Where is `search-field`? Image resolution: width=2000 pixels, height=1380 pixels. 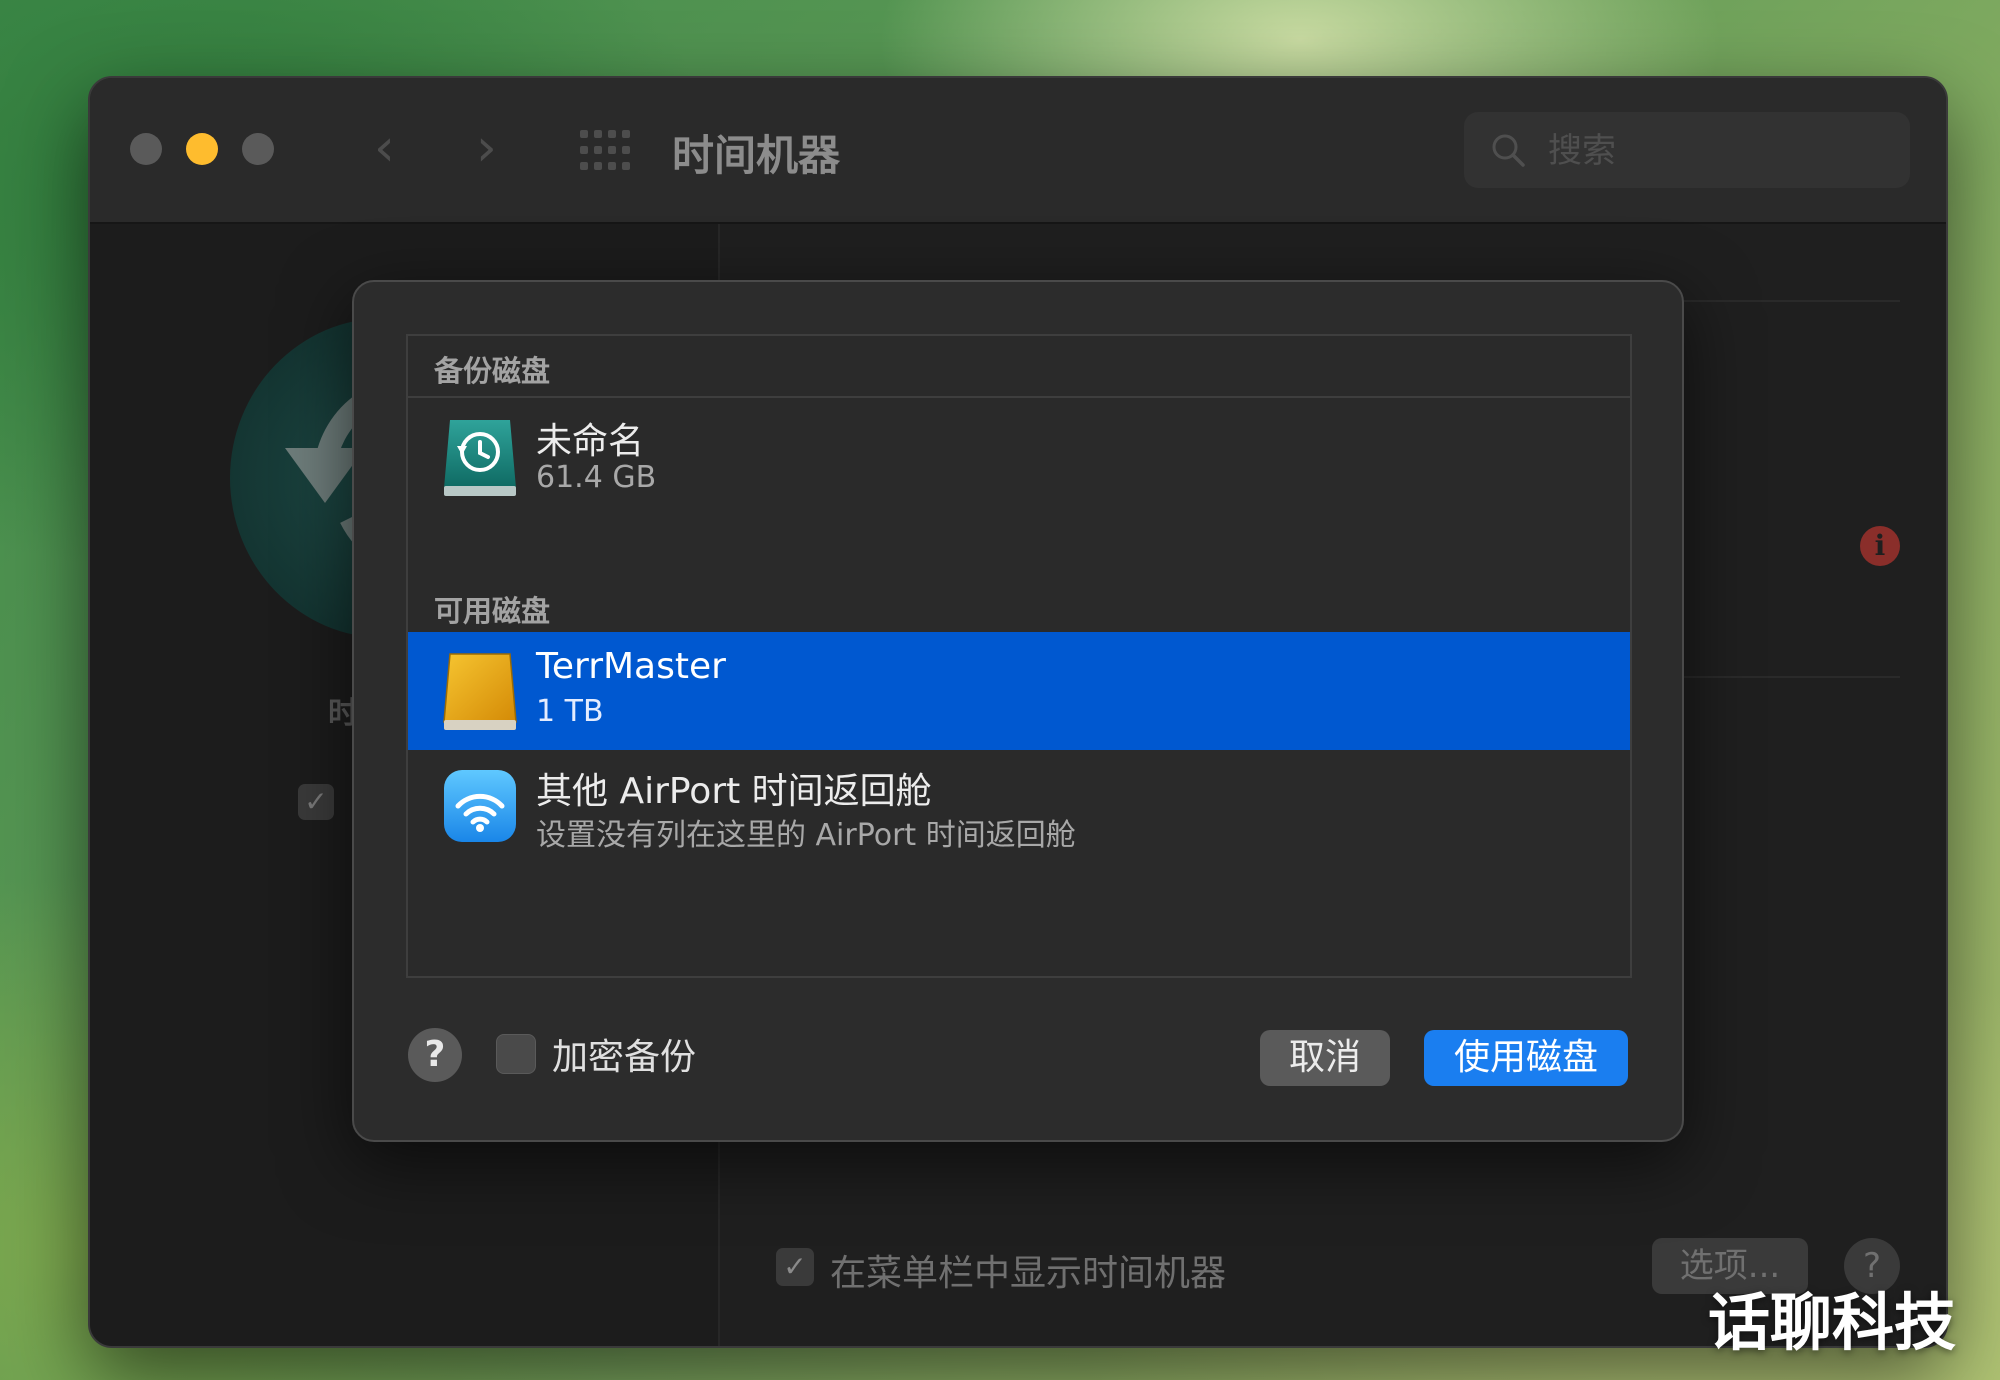 search-field is located at coordinates (1687, 150).